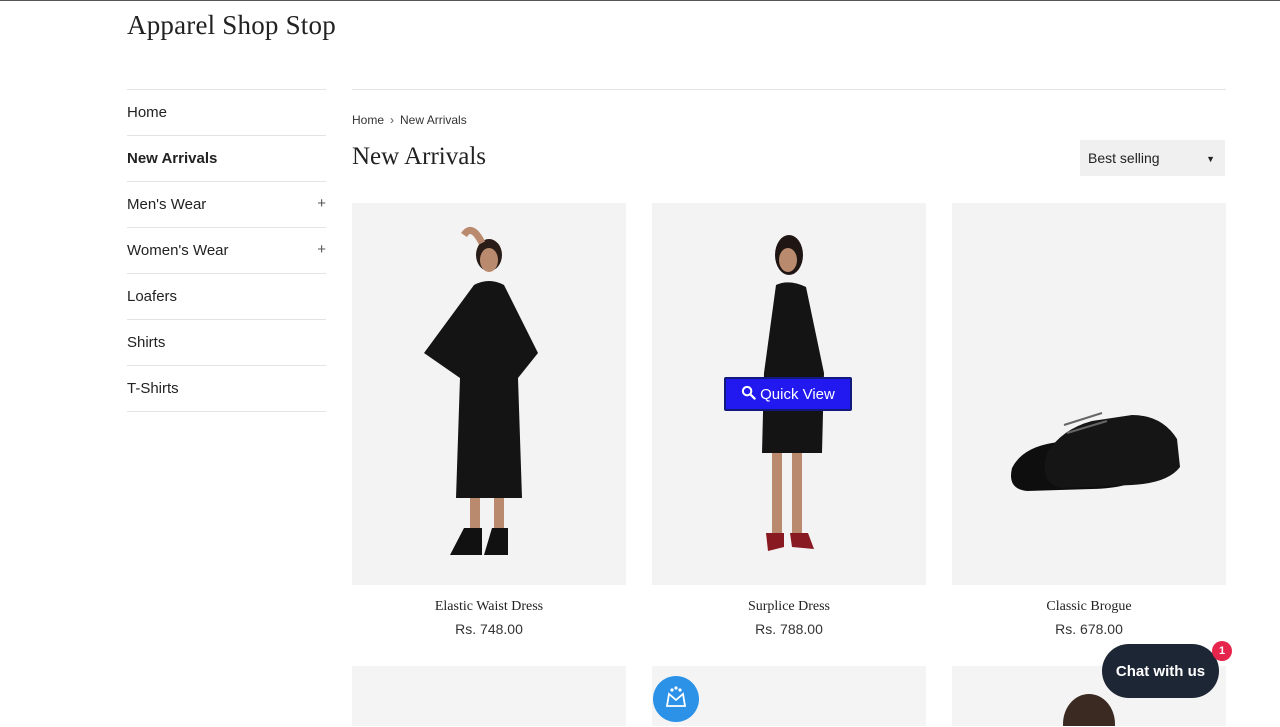 The height and width of the screenshot is (727, 1280). I want to click on sidebar-item-home: Home, so click(226, 112).